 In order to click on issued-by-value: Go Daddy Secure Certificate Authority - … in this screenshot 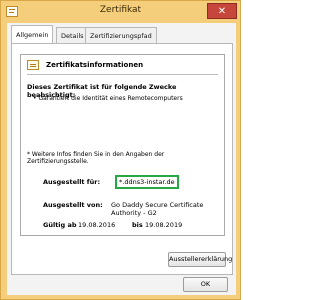, I will do `click(157, 209)`.